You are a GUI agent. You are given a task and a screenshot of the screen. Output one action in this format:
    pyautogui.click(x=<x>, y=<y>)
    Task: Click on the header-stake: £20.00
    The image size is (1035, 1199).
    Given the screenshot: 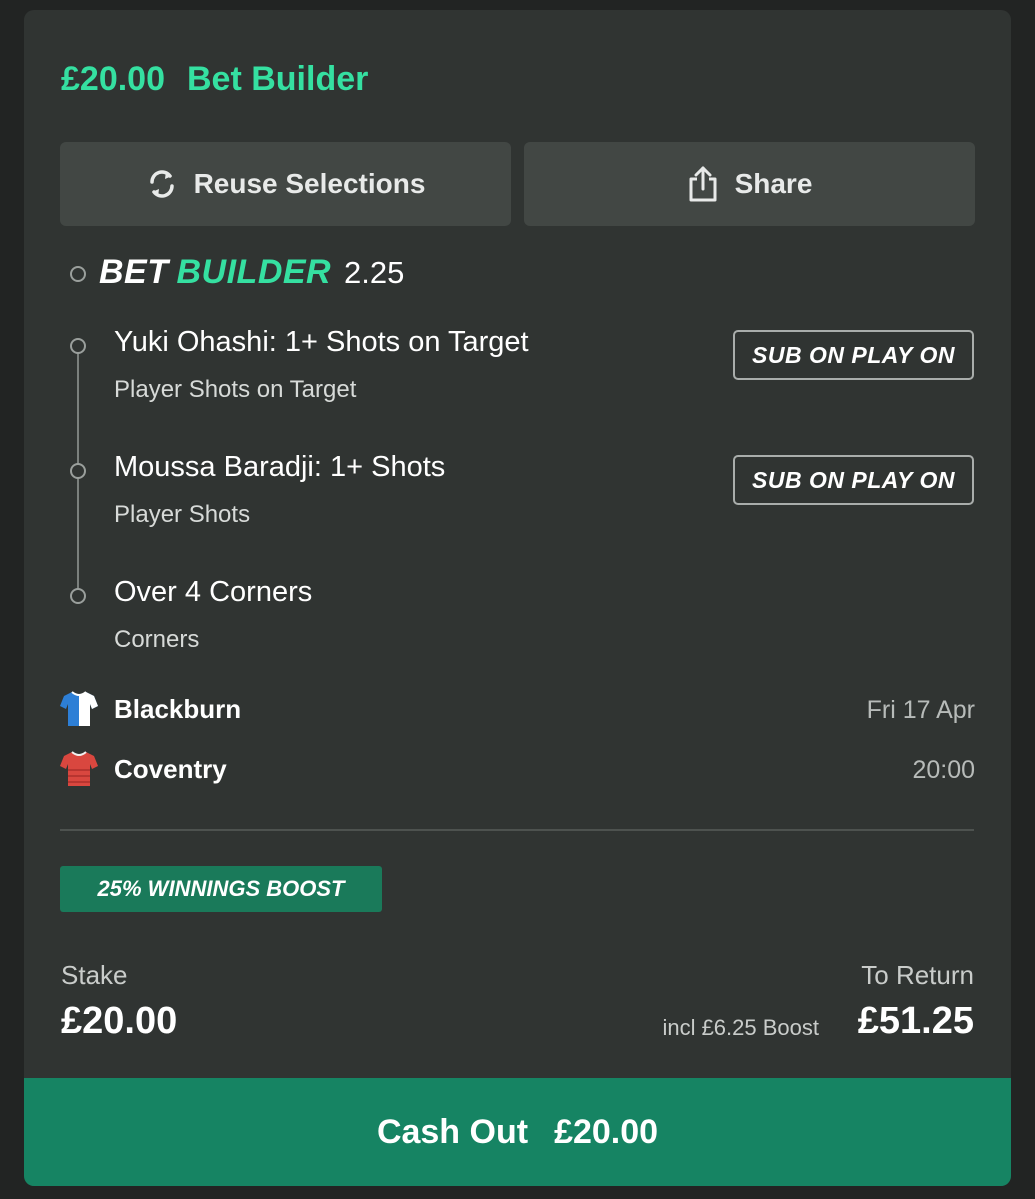 What is the action you would take?
    pyautogui.click(x=113, y=79)
    